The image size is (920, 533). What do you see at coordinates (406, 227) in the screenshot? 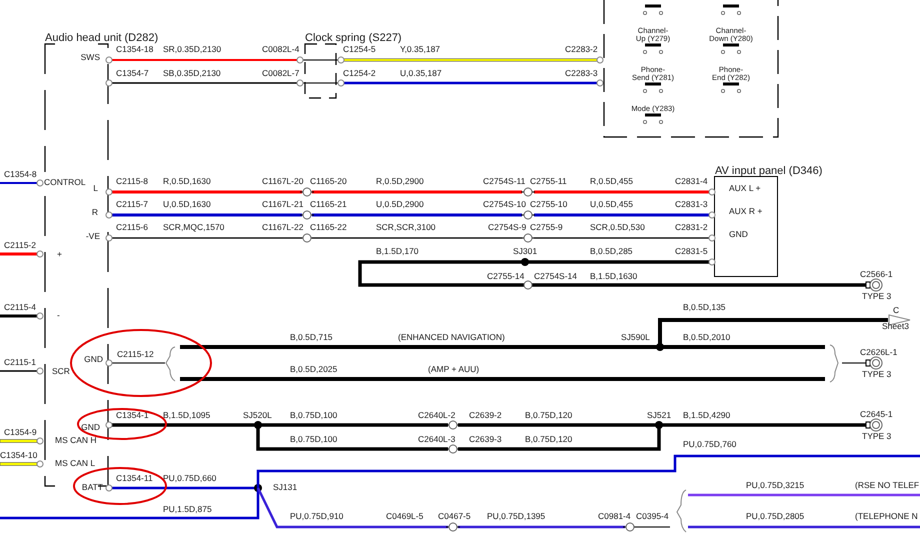
I see `wire-label: SCR,SCR,3100` at bounding box center [406, 227].